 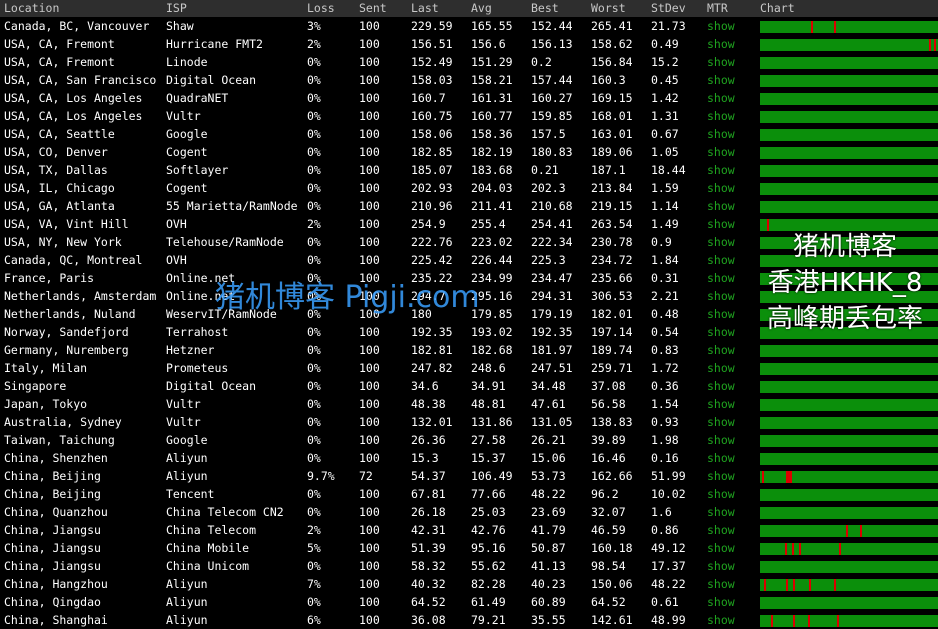 I want to click on header-mtr: MTR, so click(x=717, y=8).